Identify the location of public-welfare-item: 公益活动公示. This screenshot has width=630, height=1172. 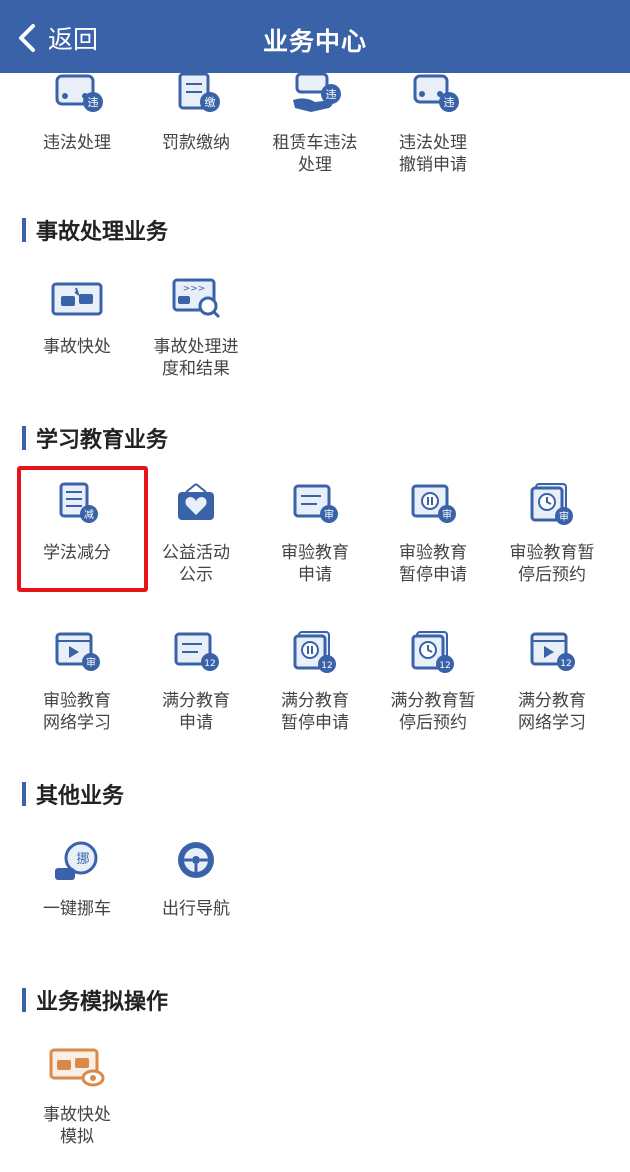
(196, 534).